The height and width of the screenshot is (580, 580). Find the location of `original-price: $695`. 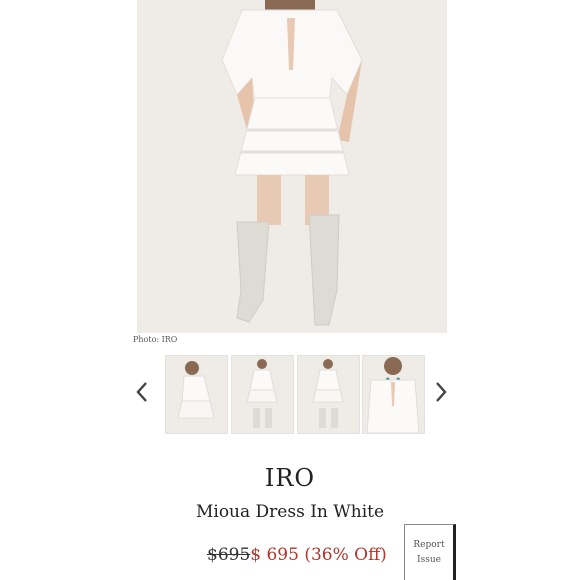

original-price: $695 is located at coordinates (229, 555).